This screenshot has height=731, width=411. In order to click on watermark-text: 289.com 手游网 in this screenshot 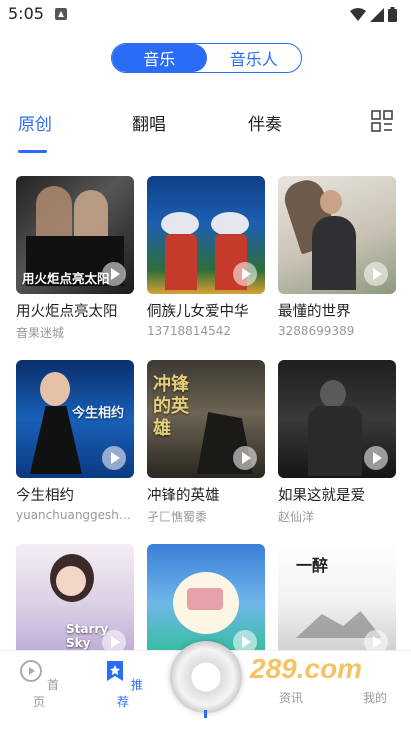, I will do `click(307, 668)`.